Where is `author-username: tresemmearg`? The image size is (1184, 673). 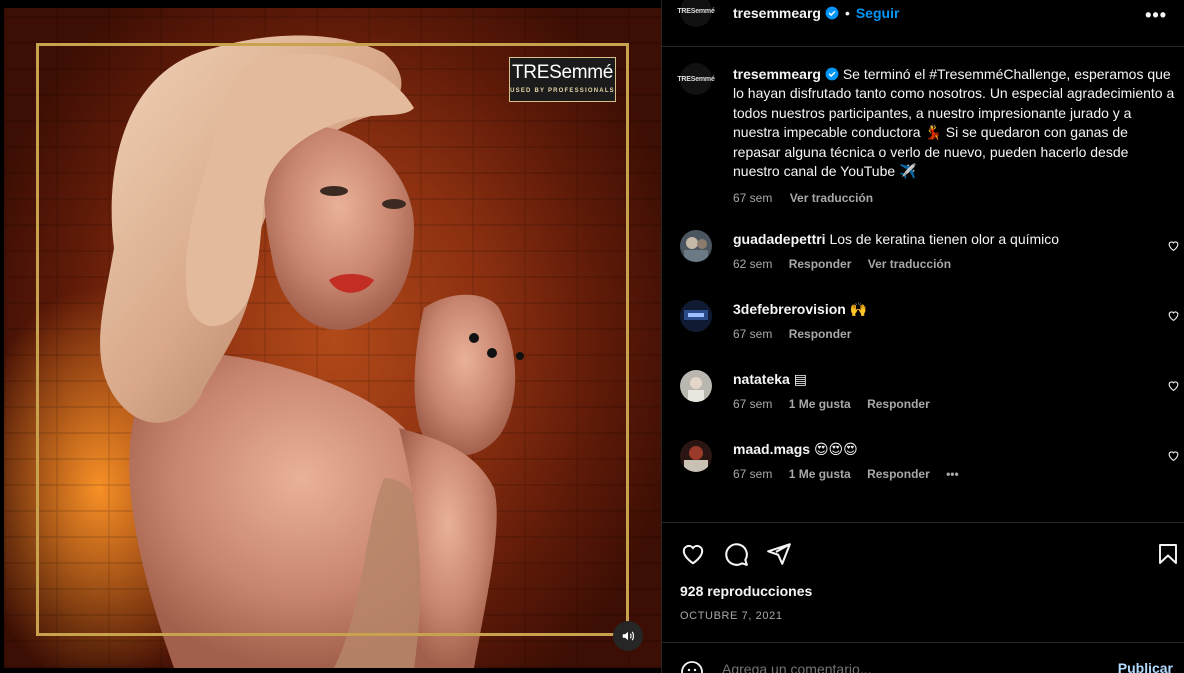 author-username: tresemmearg is located at coordinates (777, 13).